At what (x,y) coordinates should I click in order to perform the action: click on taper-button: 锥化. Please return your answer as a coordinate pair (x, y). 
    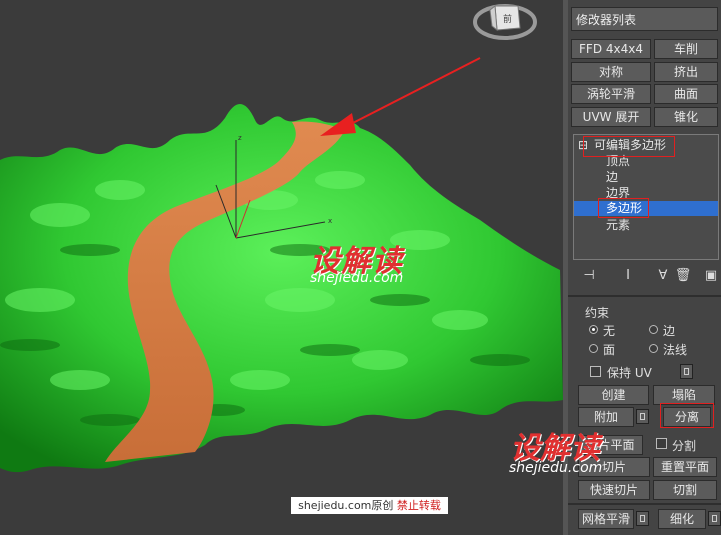
    Looking at the image, I should click on (686, 117).